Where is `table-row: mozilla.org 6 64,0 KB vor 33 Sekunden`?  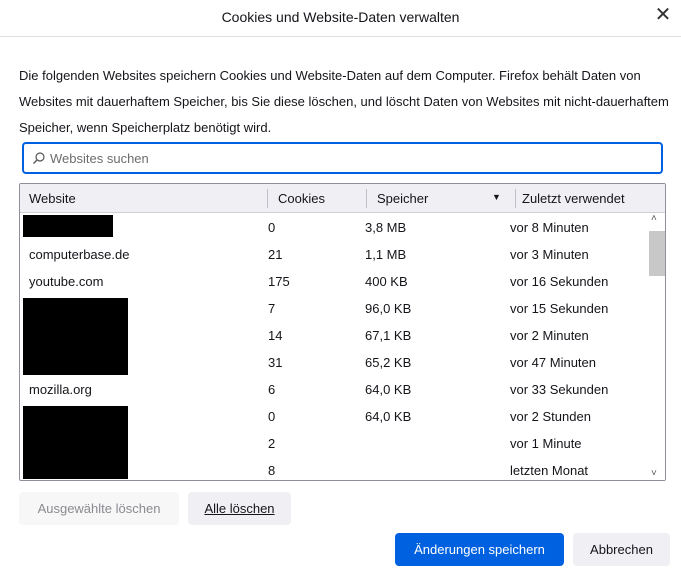
table-row: mozilla.org 6 64,0 KB vor 33 Sekunden is located at coordinates (333, 389).